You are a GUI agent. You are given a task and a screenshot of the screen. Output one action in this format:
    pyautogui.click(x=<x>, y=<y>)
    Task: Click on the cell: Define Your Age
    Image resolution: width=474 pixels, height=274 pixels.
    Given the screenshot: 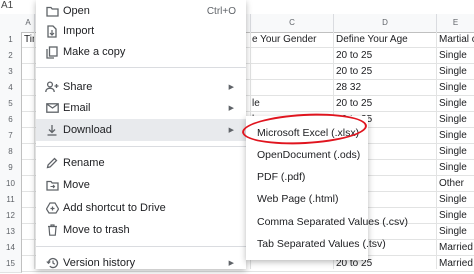 What is the action you would take?
    pyautogui.click(x=385, y=40)
    